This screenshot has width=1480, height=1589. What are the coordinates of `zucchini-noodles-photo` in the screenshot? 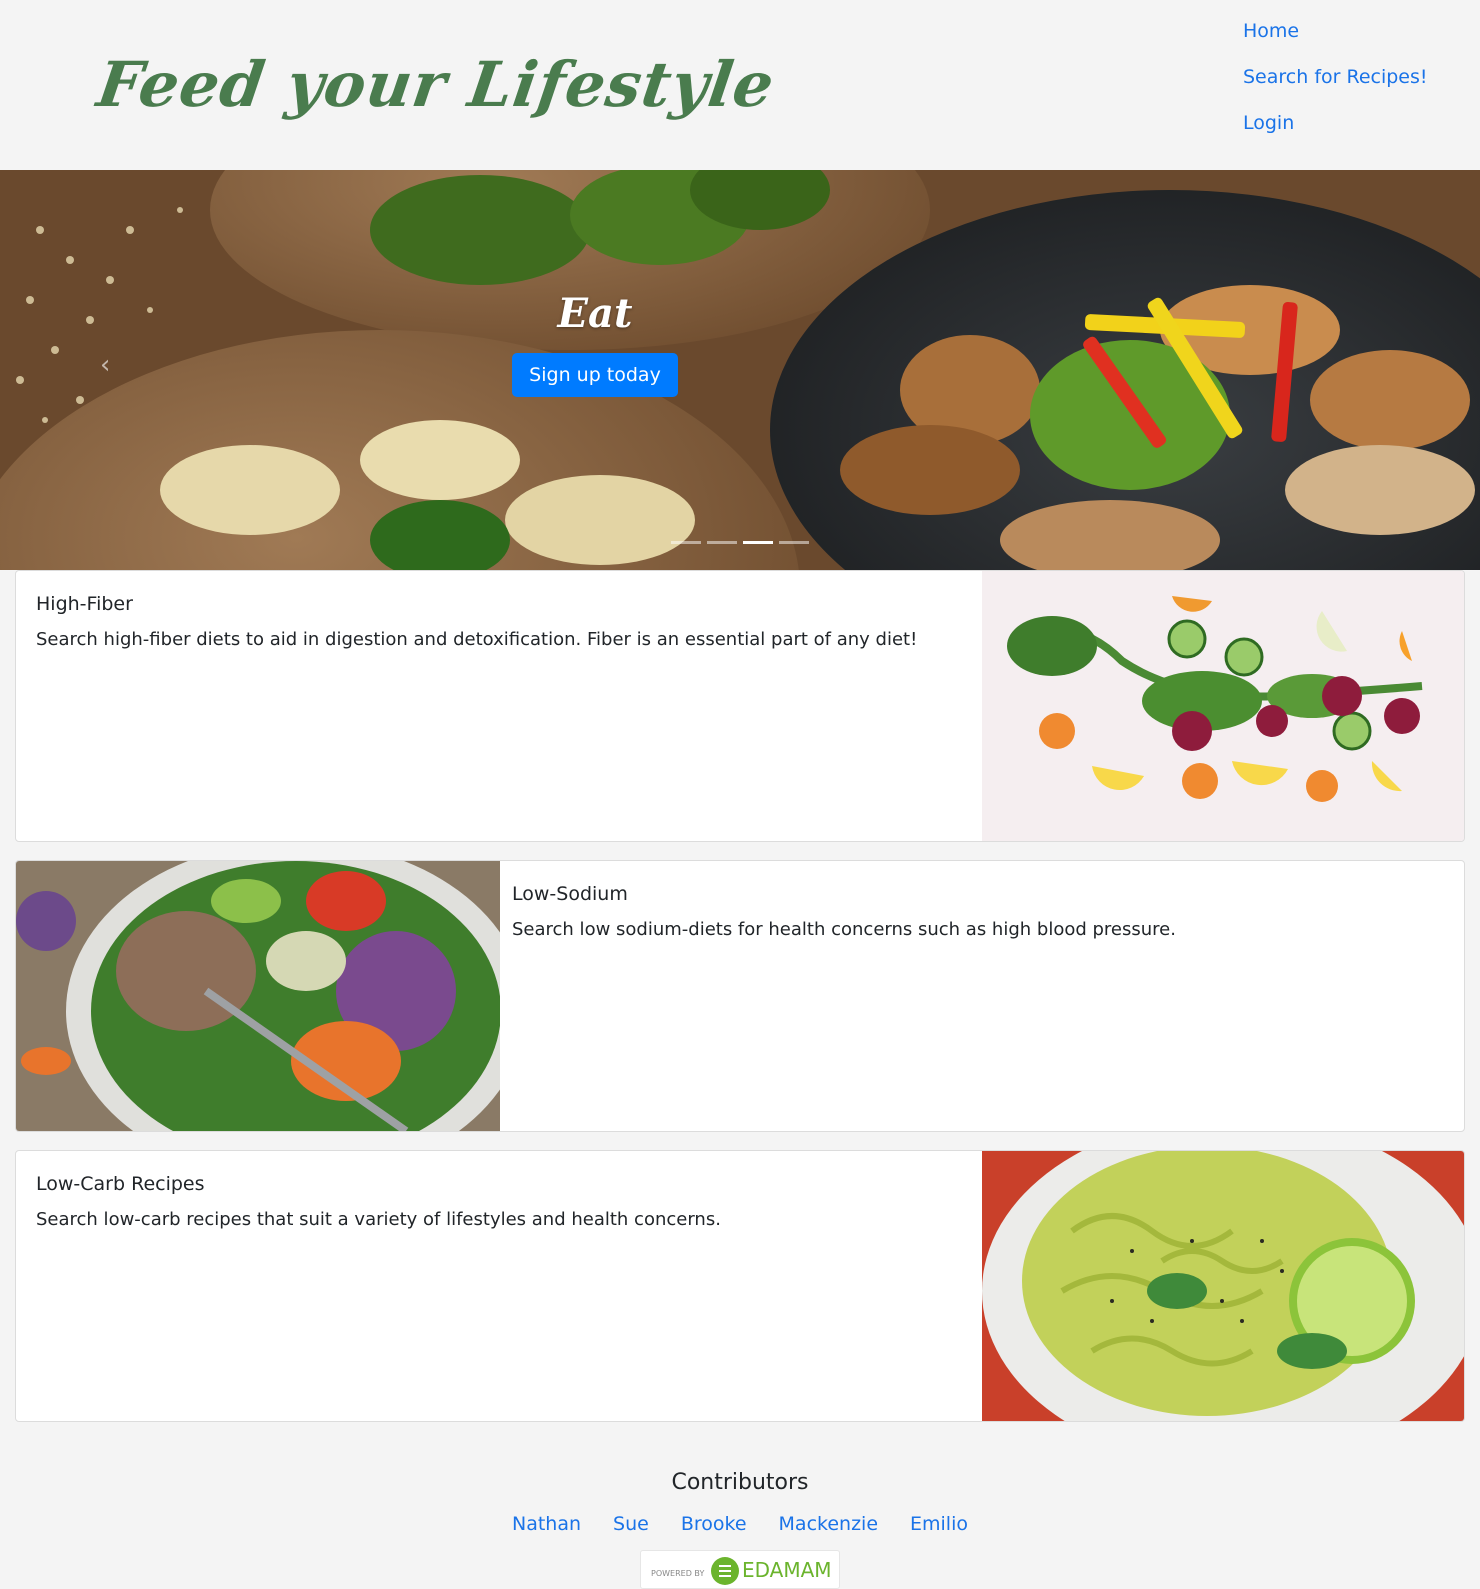 It's located at (1223, 1286).